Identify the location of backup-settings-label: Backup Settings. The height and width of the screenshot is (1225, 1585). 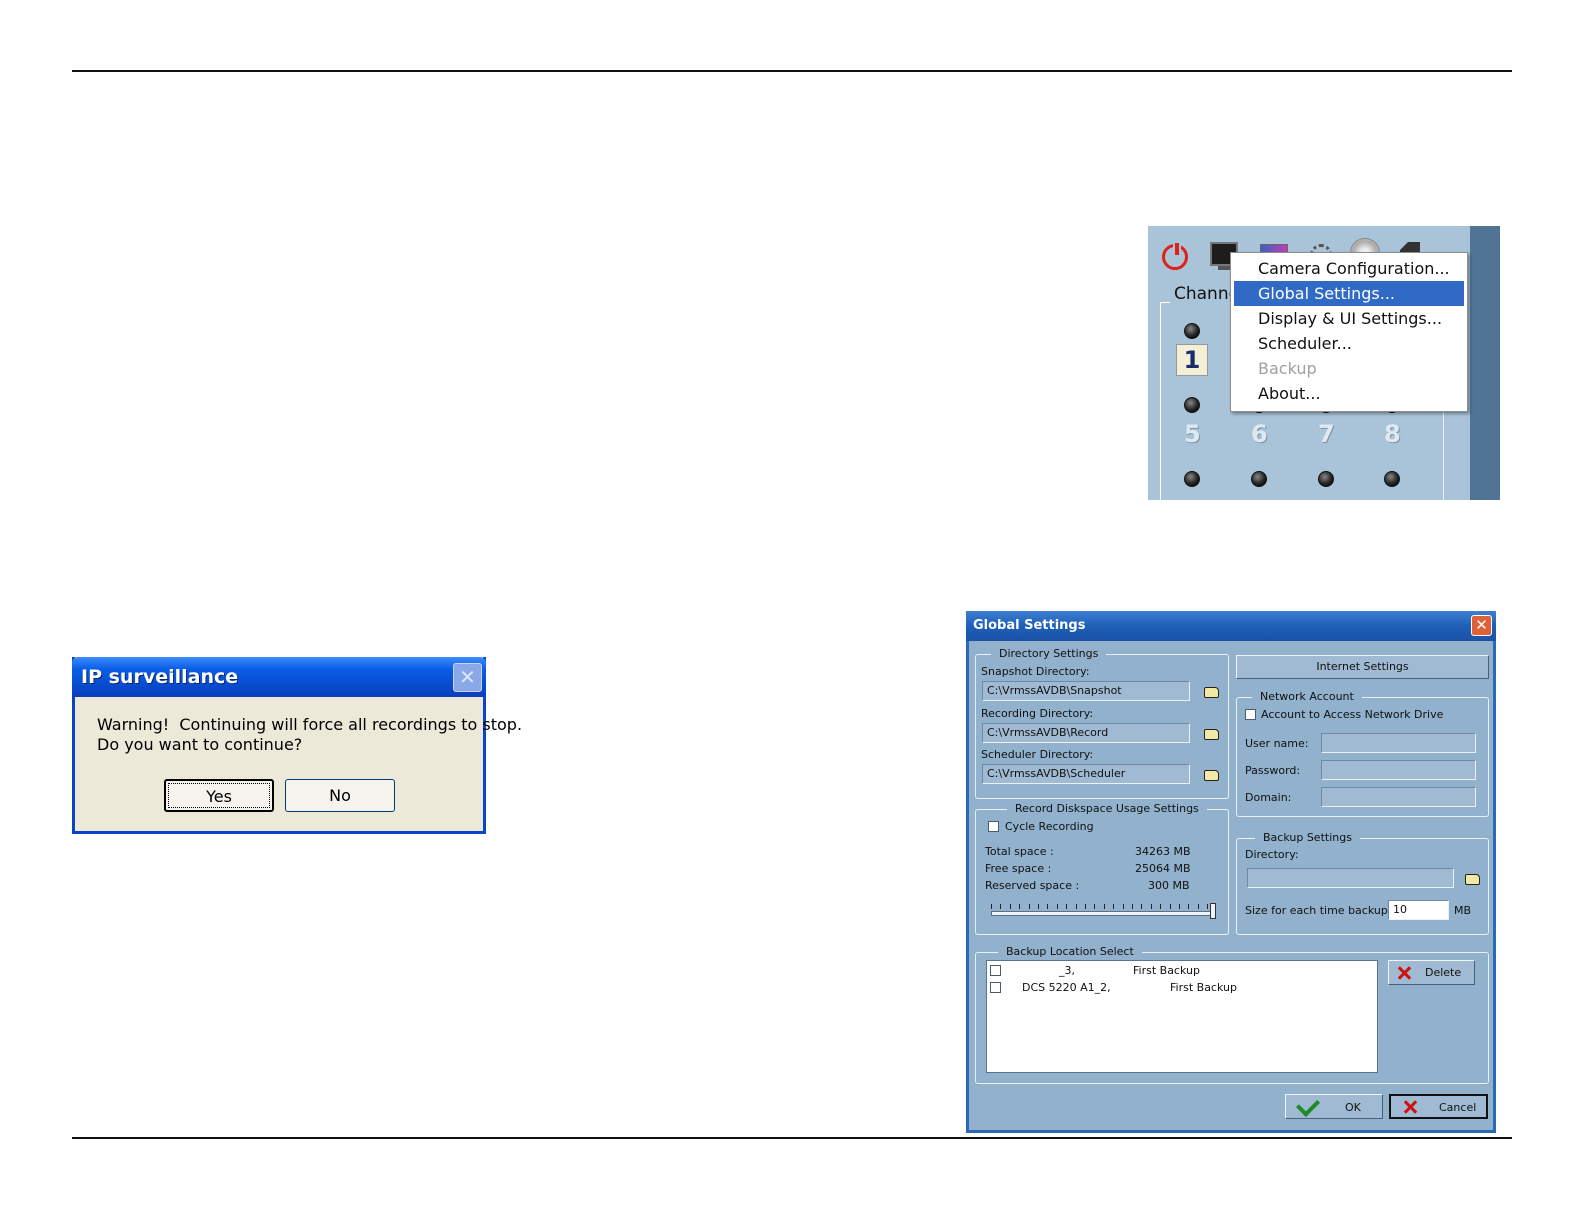
(1307, 837).